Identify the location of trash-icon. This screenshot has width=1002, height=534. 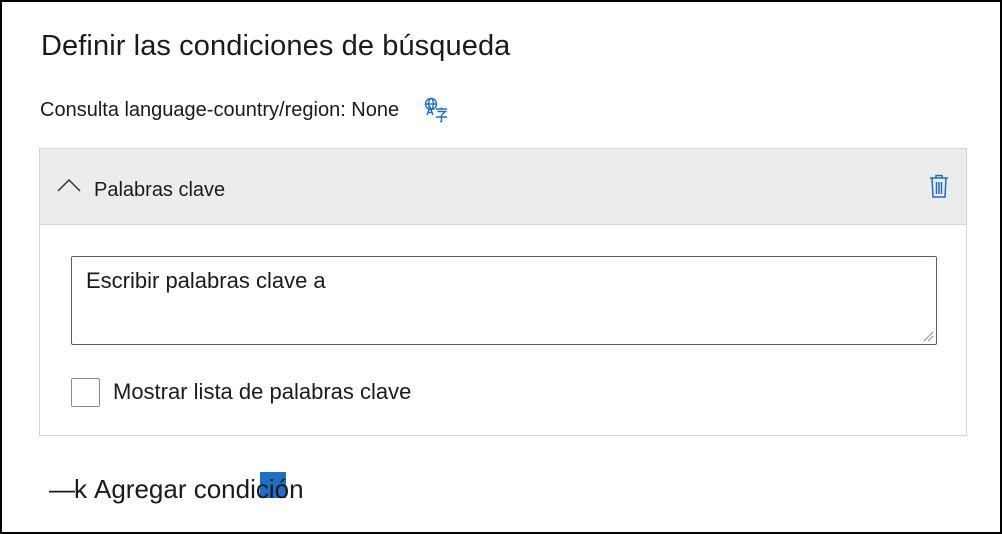
(939, 186).